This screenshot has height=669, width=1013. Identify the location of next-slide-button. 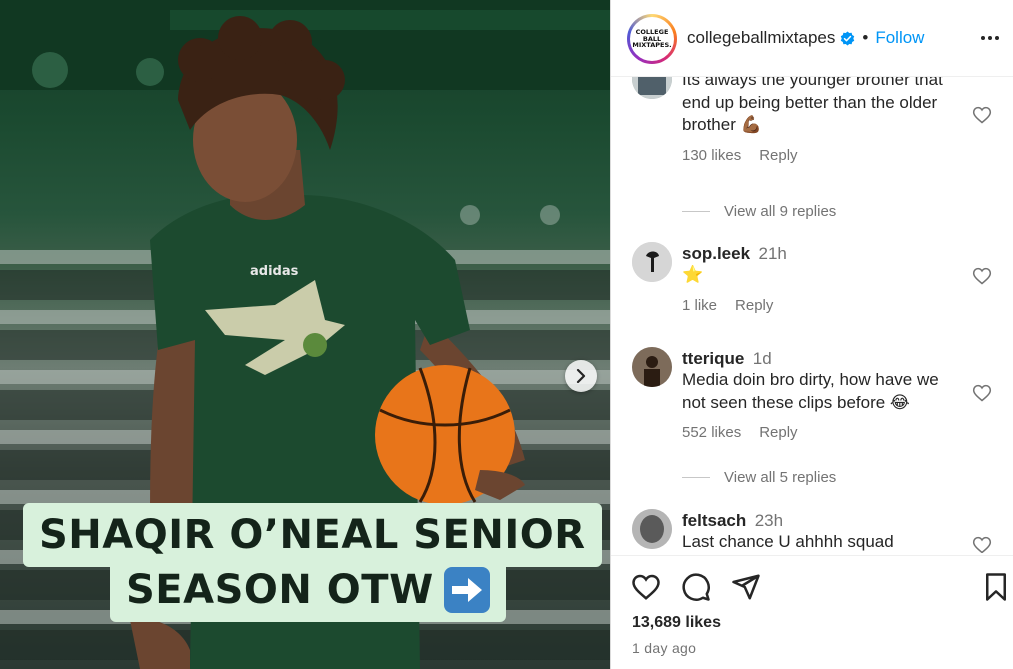
(581, 376).